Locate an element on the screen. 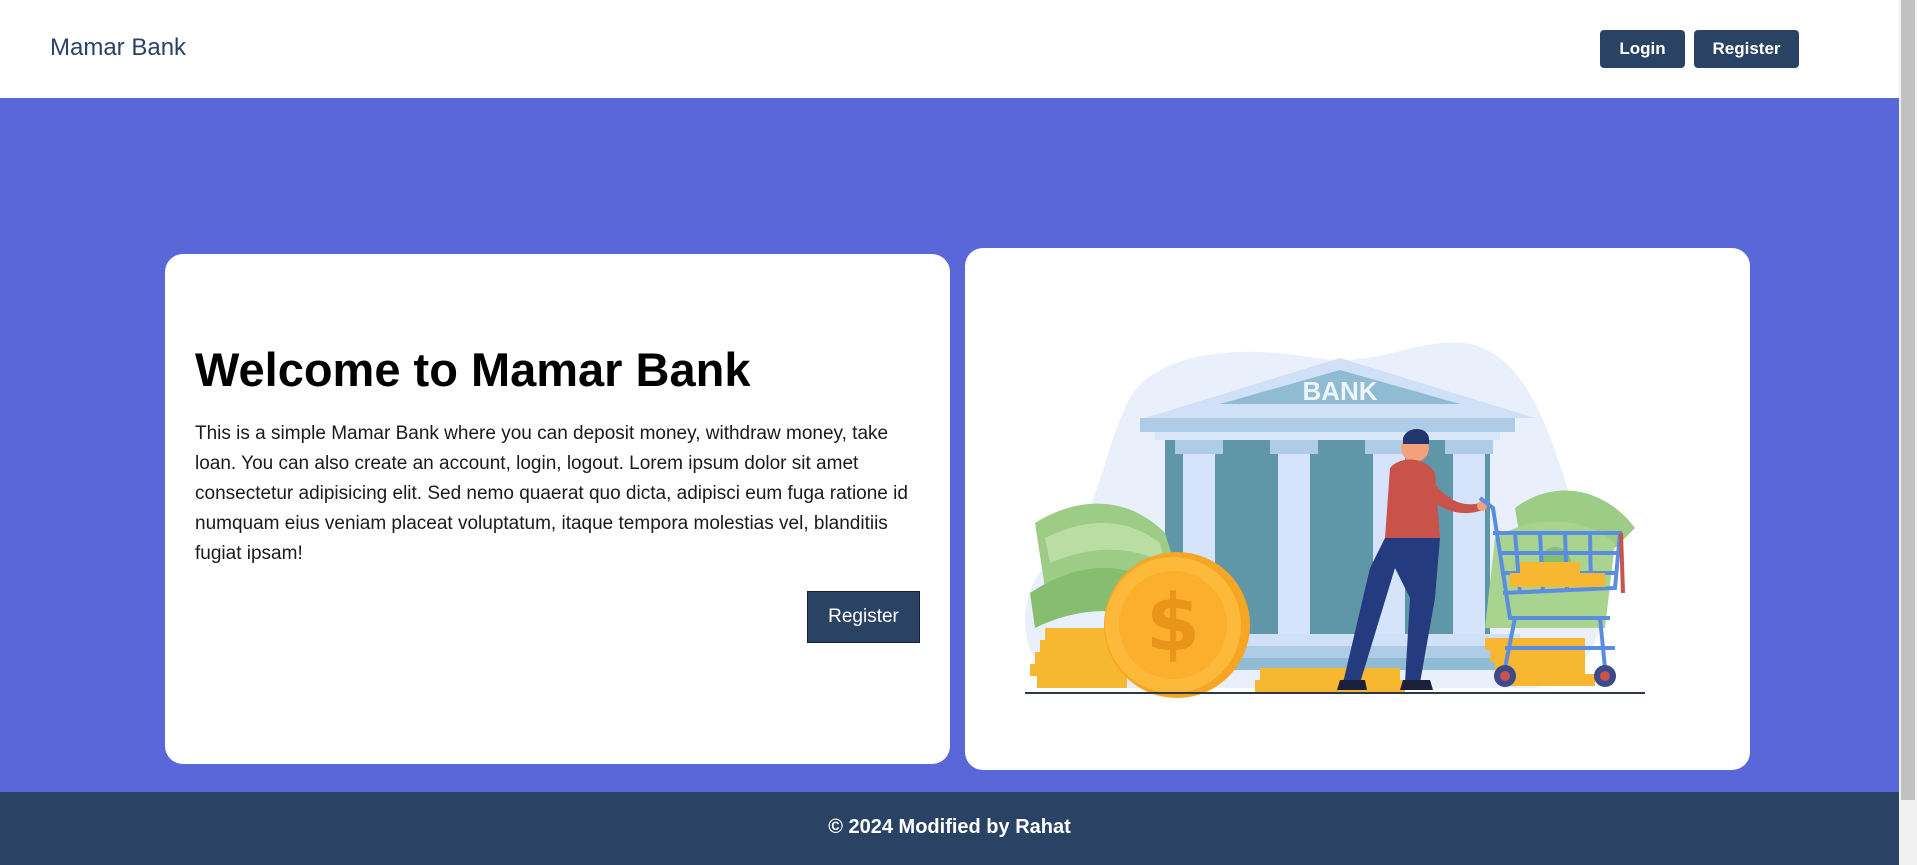 This screenshot has width=1917, height=865. hero-register-button: Register is located at coordinates (863, 617).